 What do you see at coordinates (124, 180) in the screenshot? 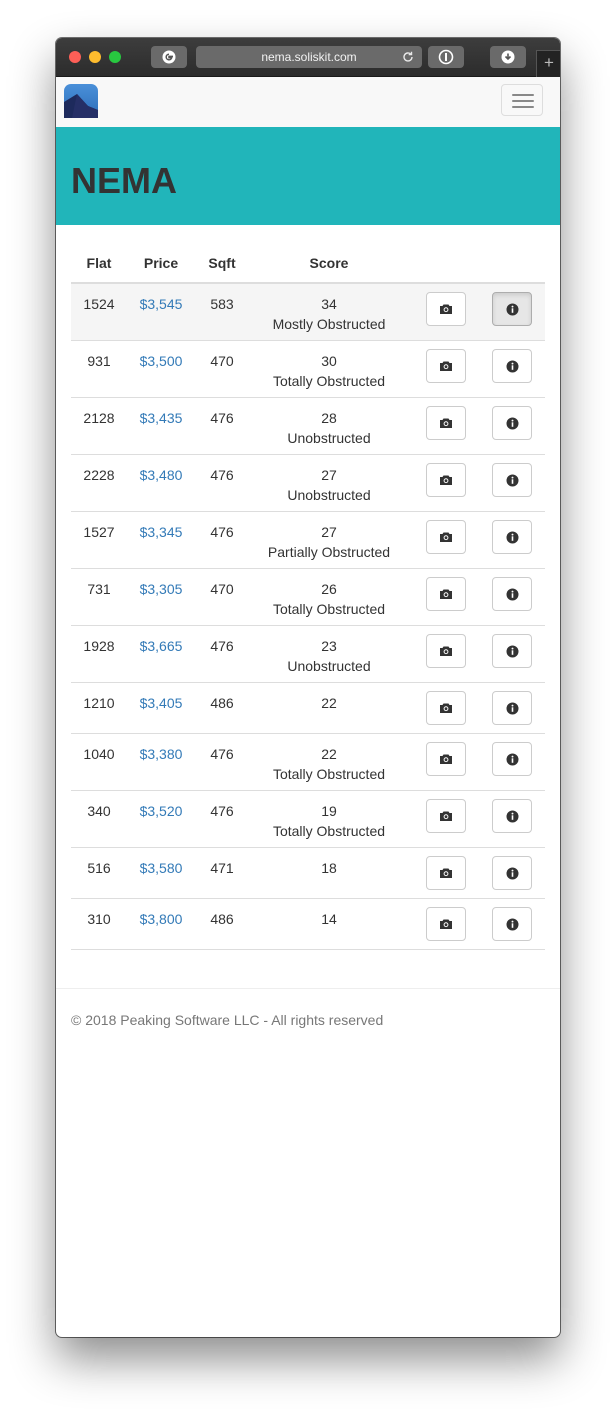
I see `page-title: NEMA` at bounding box center [124, 180].